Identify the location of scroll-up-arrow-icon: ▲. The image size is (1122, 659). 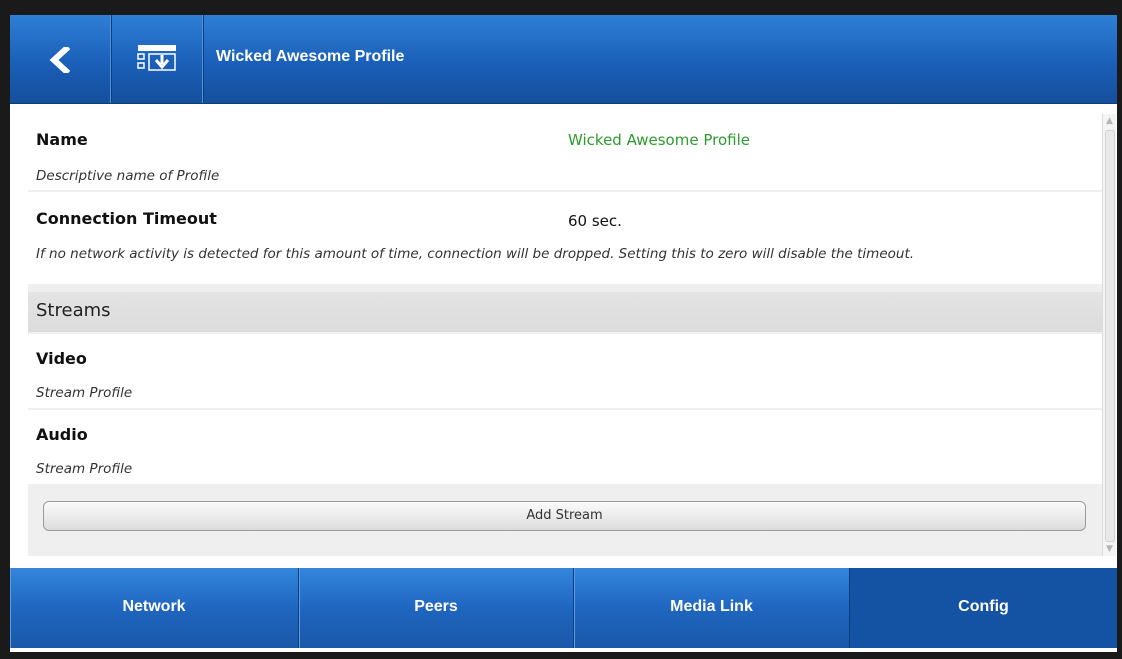
(1109, 121).